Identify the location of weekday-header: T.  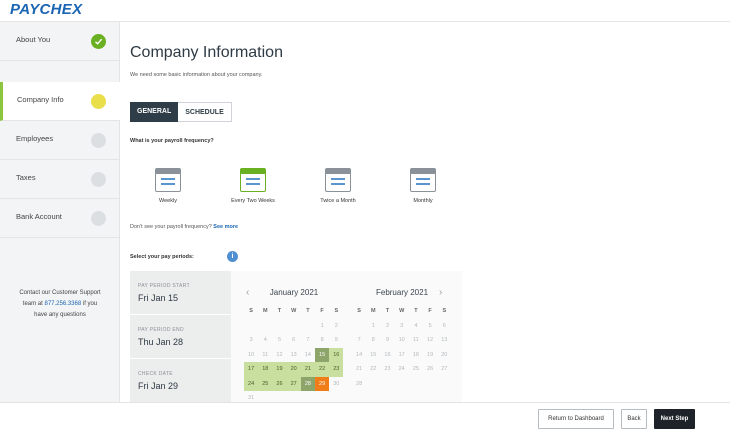
(416, 311).